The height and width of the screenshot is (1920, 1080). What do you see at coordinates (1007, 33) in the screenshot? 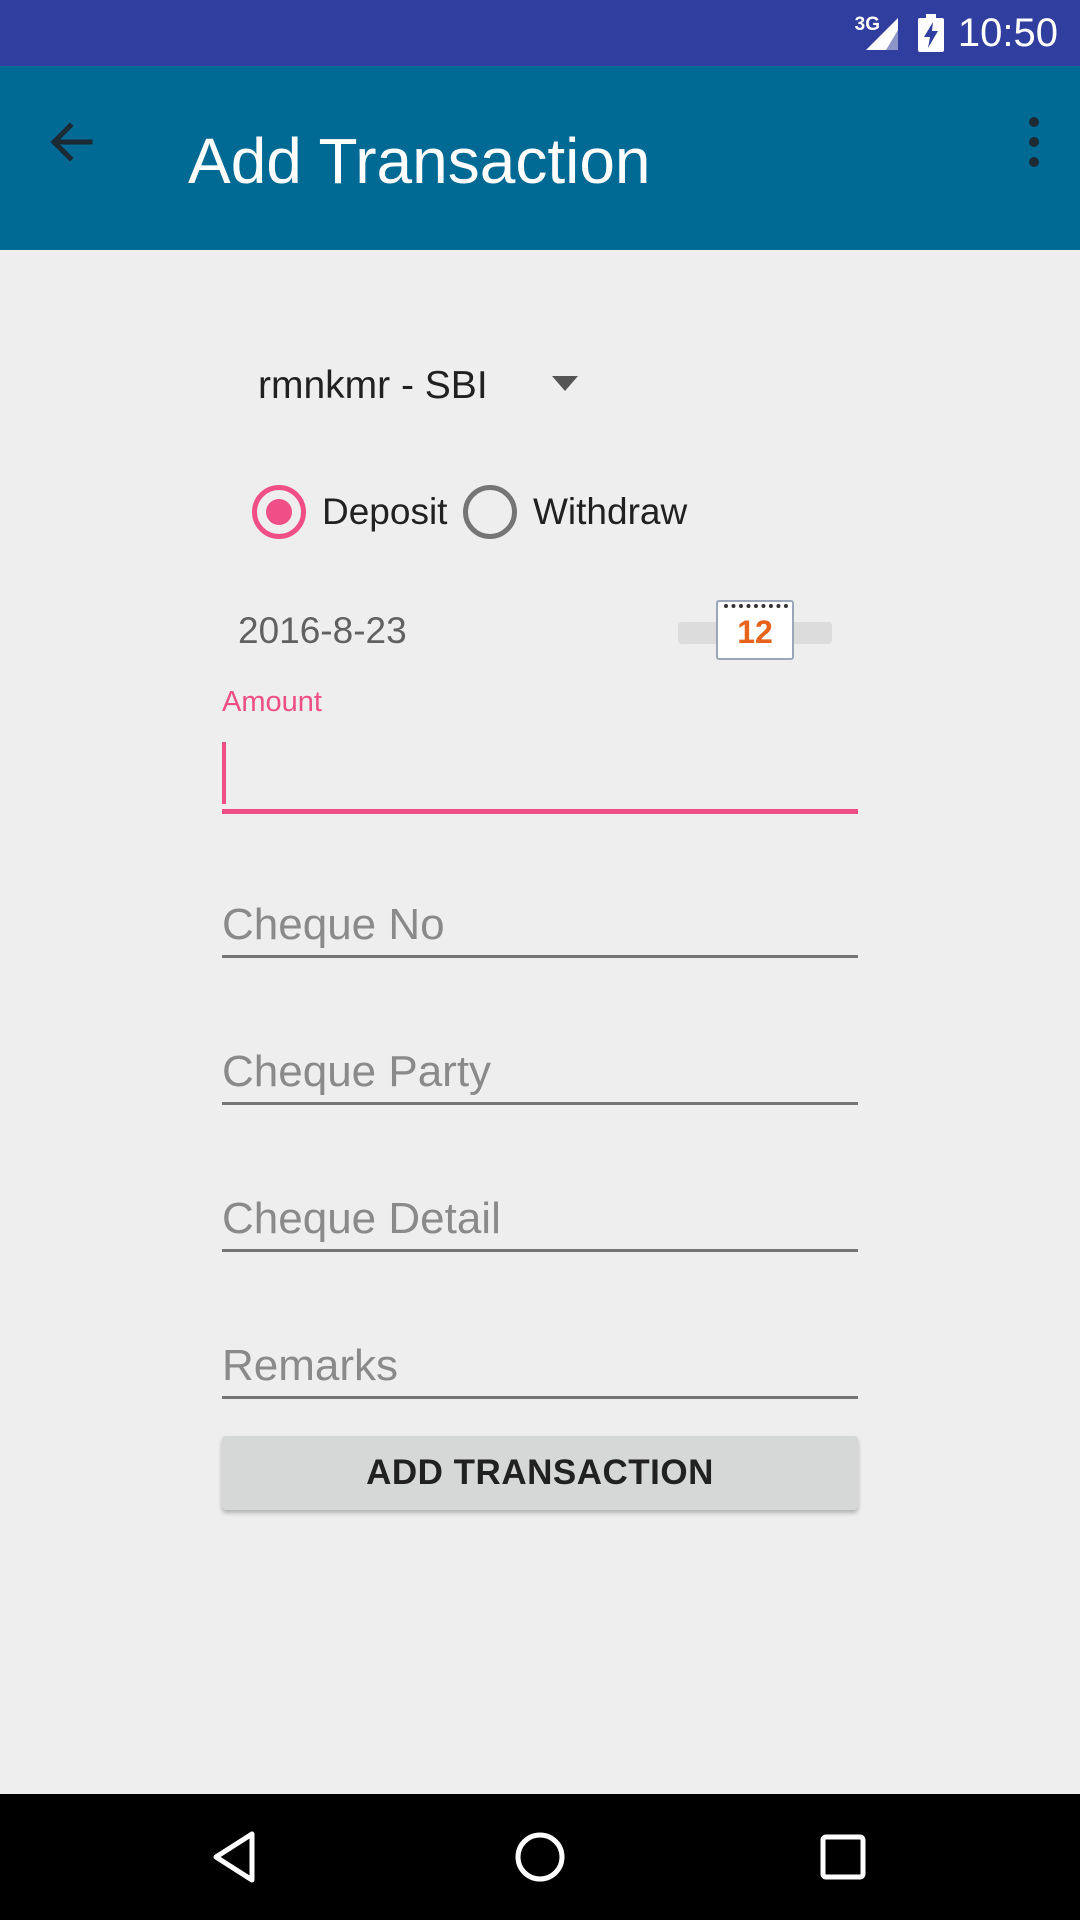
I see `clock: 10:50` at bounding box center [1007, 33].